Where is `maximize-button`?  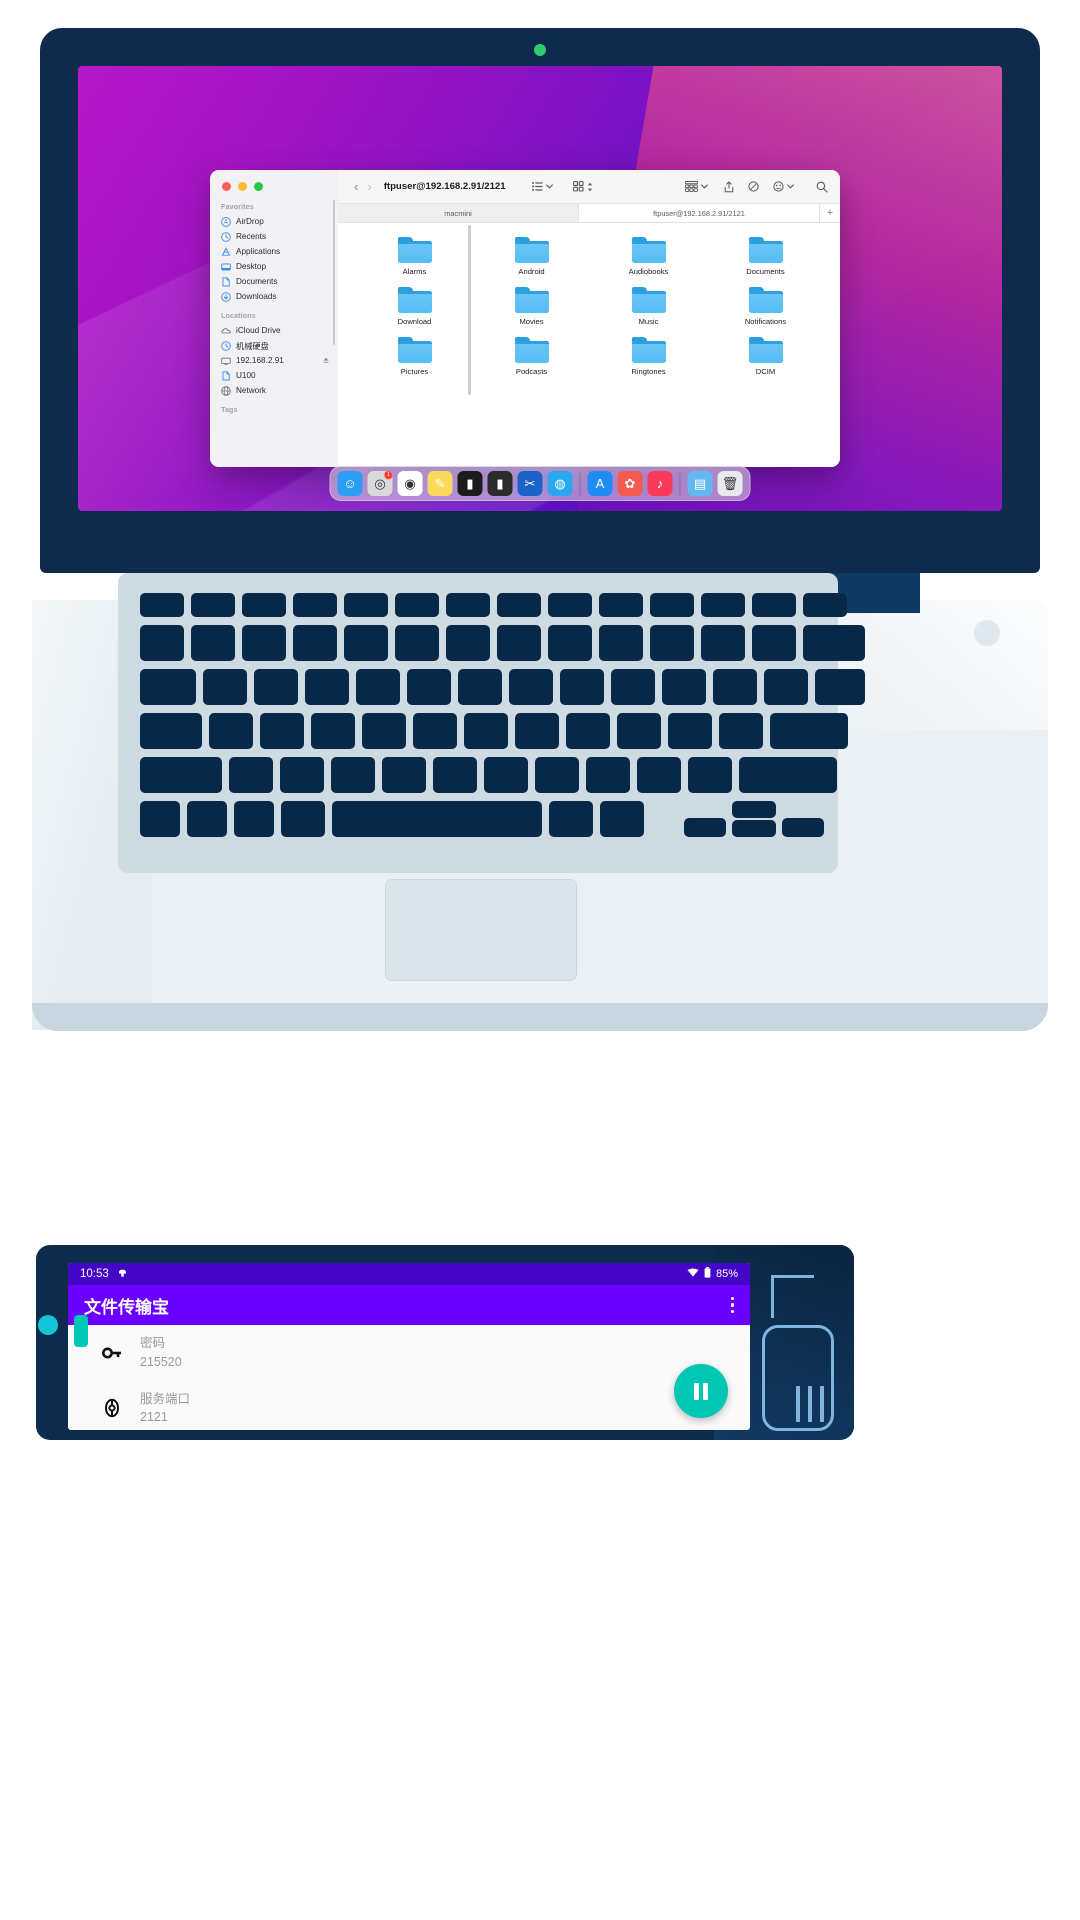
maximize-button is located at coordinates (258, 186).